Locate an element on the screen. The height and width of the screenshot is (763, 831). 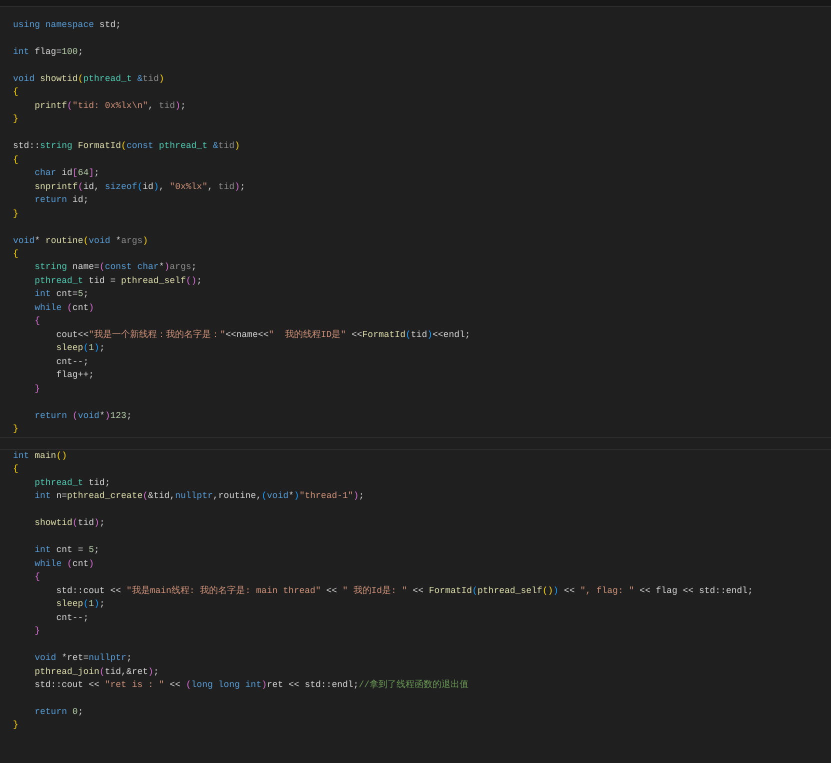
code-line: int cnt=5; is located at coordinates (61, 295).